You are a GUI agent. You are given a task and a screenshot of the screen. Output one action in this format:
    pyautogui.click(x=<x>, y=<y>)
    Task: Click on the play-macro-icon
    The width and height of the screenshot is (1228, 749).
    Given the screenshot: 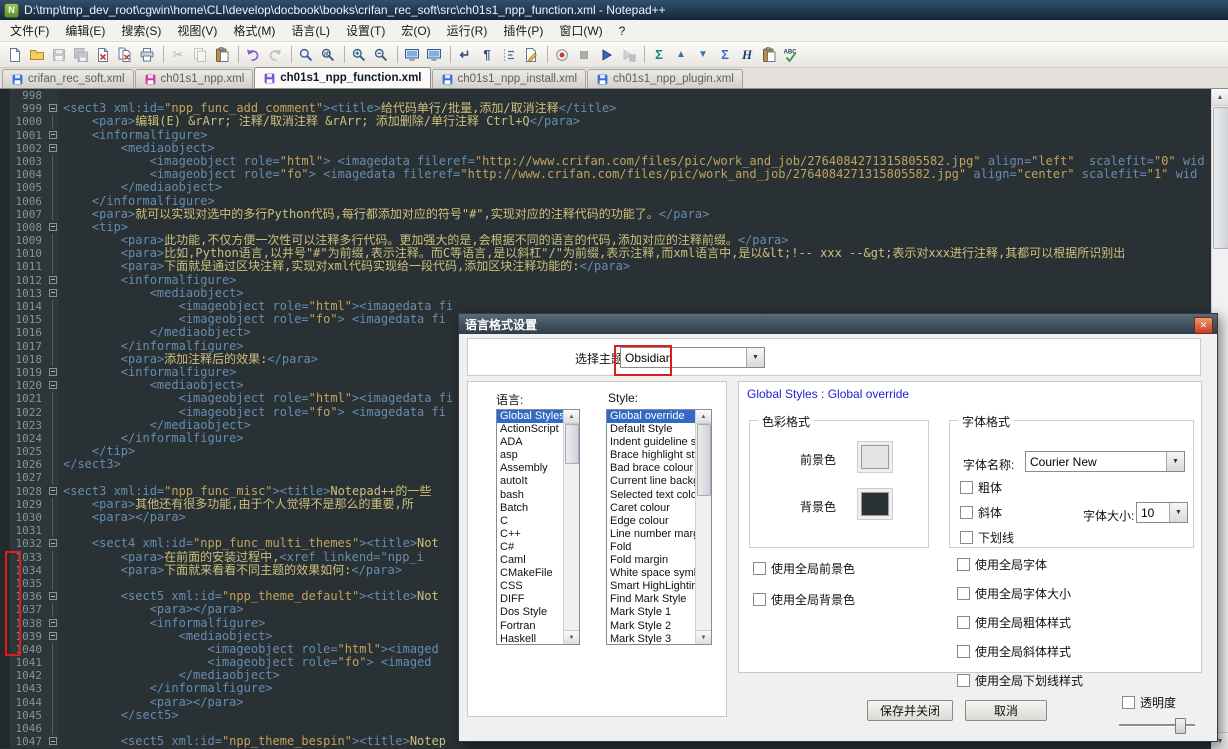 What is the action you would take?
    pyautogui.click(x=606, y=55)
    